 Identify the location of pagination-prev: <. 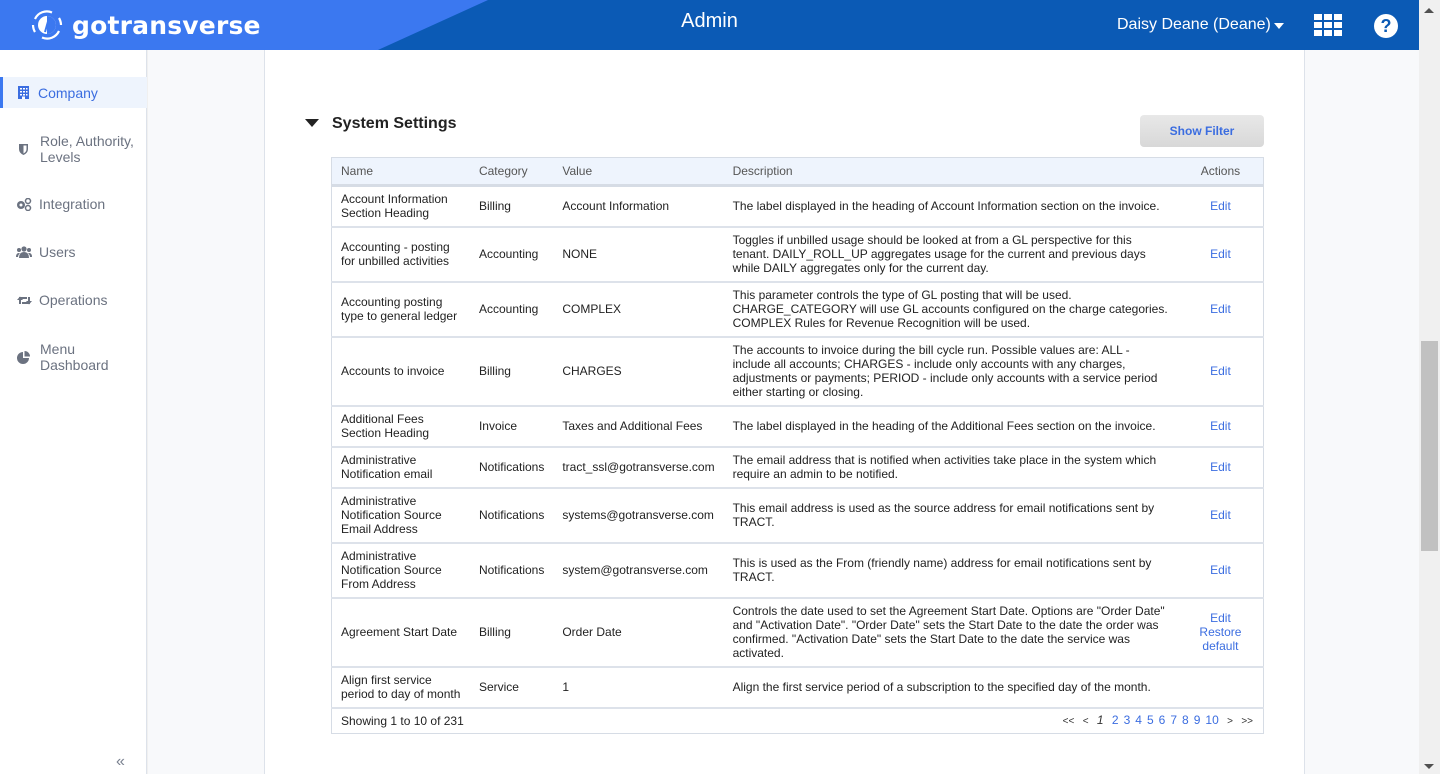
(1086, 721).